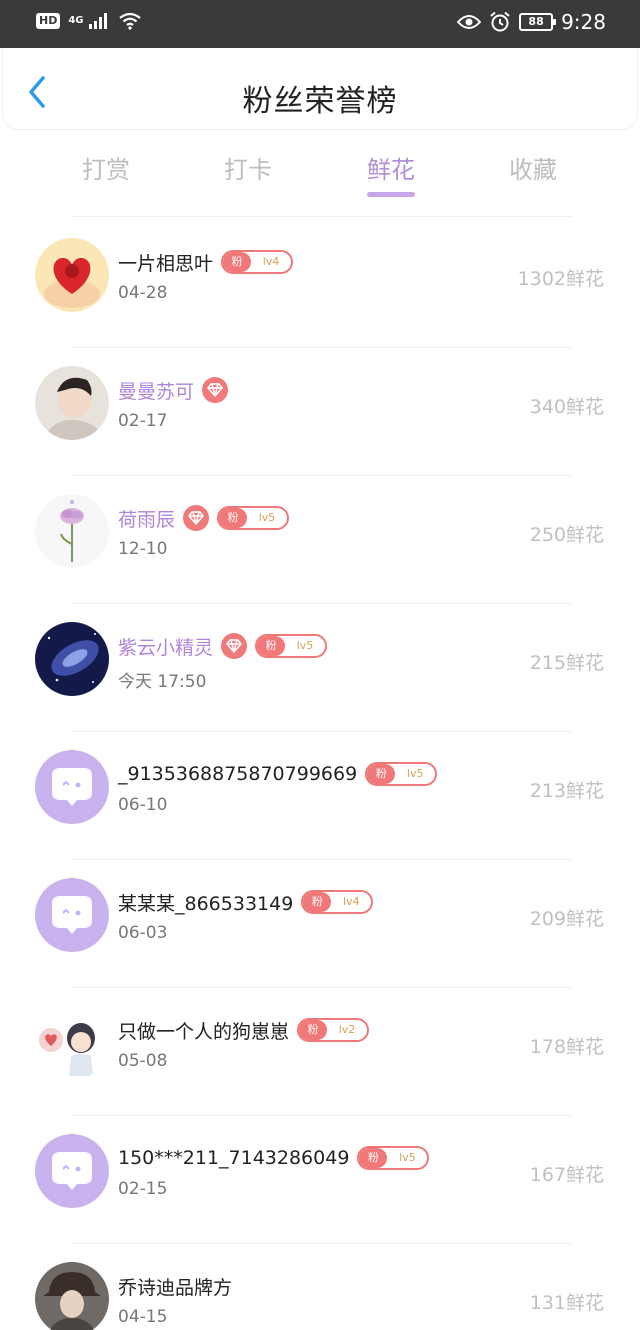  Describe the element at coordinates (566, 535) in the screenshot. I see `flower-count: 250鲜花` at that location.